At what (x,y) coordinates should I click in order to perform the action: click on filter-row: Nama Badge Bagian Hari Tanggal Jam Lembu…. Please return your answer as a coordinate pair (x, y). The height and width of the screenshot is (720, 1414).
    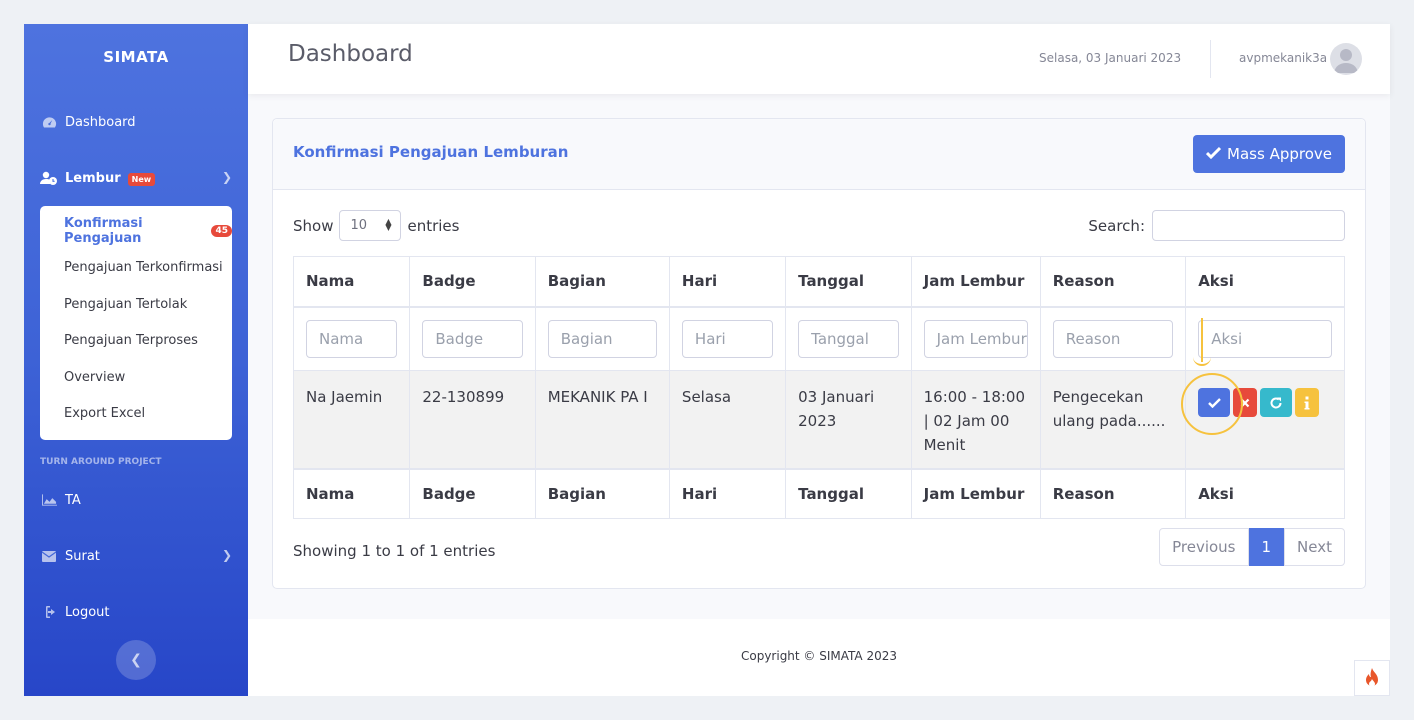
    Looking at the image, I should click on (818, 338).